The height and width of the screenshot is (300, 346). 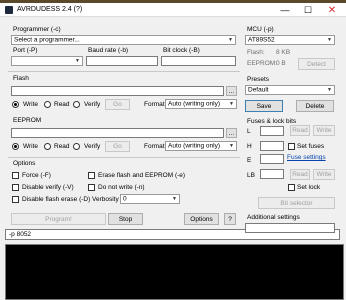 I want to click on disable-verify-label: Disable verify (-V), so click(x=48, y=187).